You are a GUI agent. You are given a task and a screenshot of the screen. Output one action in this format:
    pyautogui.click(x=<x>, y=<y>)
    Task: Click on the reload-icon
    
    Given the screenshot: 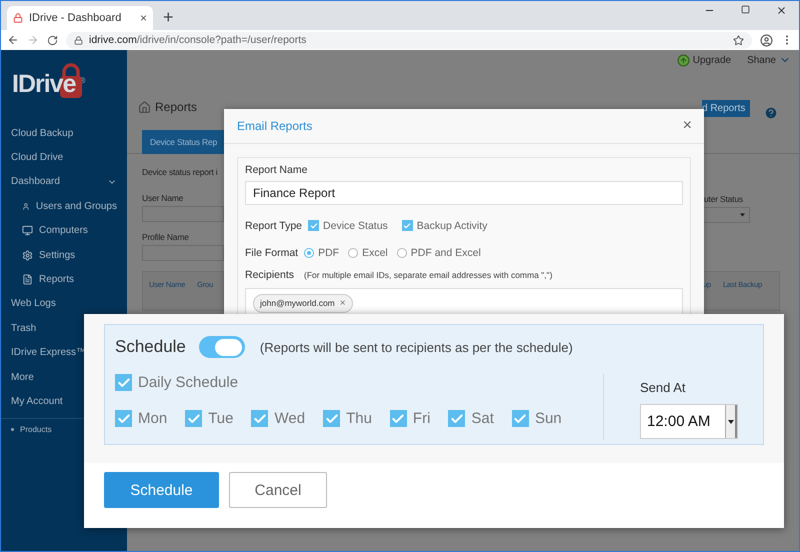 What is the action you would take?
    pyautogui.click(x=52, y=40)
    